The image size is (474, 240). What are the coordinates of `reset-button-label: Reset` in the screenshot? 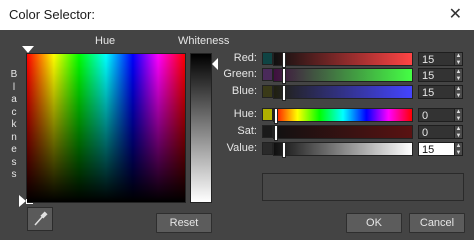 It's located at (184, 223).